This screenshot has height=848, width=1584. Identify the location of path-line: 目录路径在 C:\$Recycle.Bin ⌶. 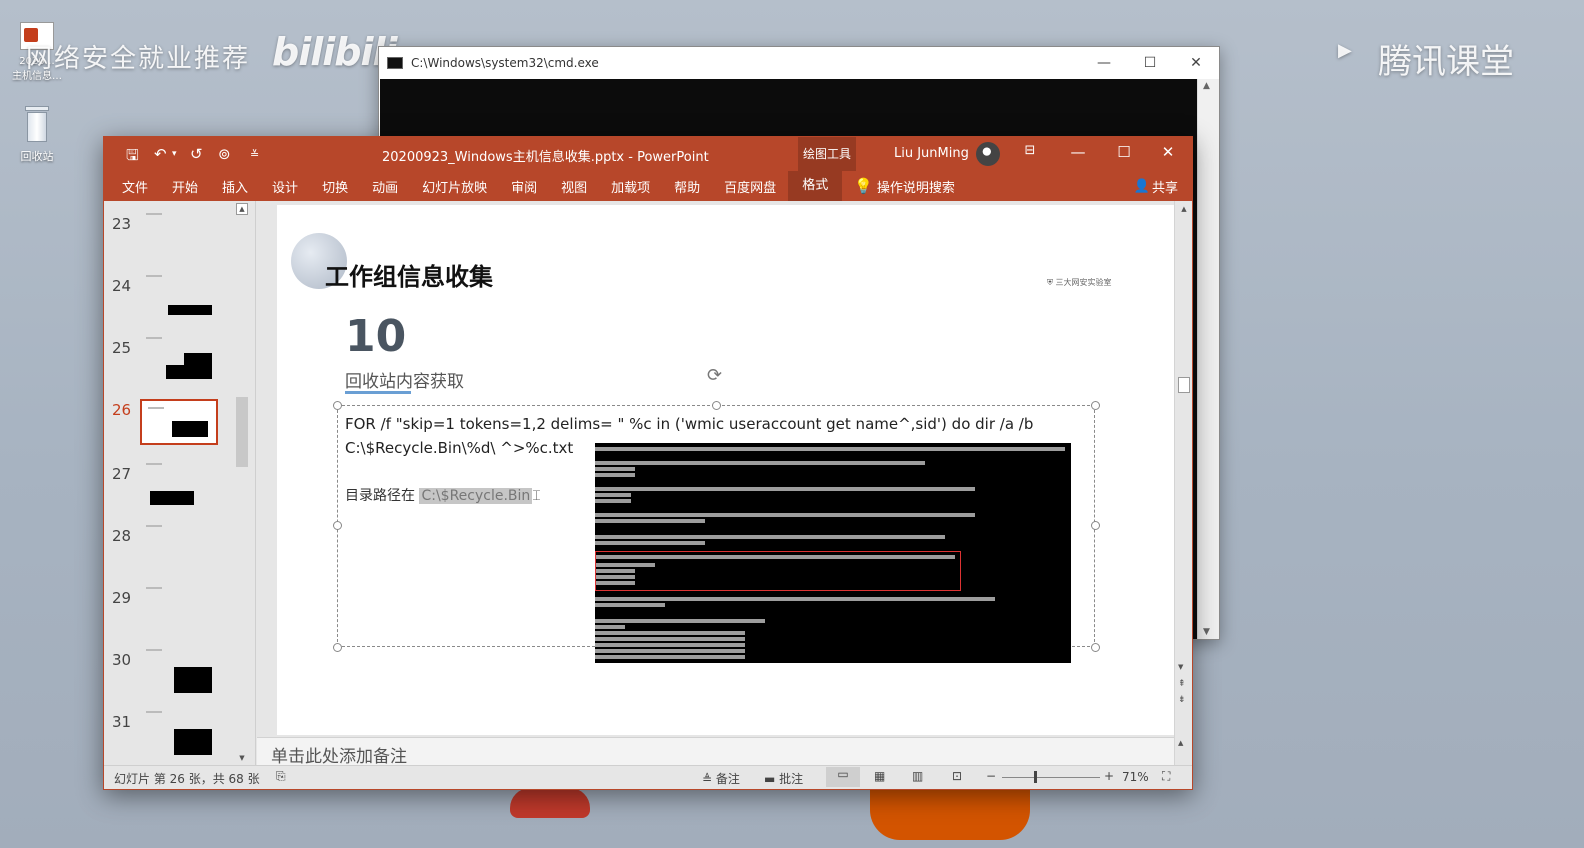
(443, 495).